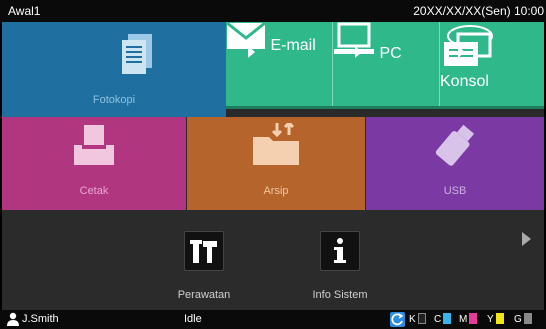 The image size is (546, 329). What do you see at coordinates (204, 295) in the screenshot?
I see `perawatan-label: Perawatan` at bounding box center [204, 295].